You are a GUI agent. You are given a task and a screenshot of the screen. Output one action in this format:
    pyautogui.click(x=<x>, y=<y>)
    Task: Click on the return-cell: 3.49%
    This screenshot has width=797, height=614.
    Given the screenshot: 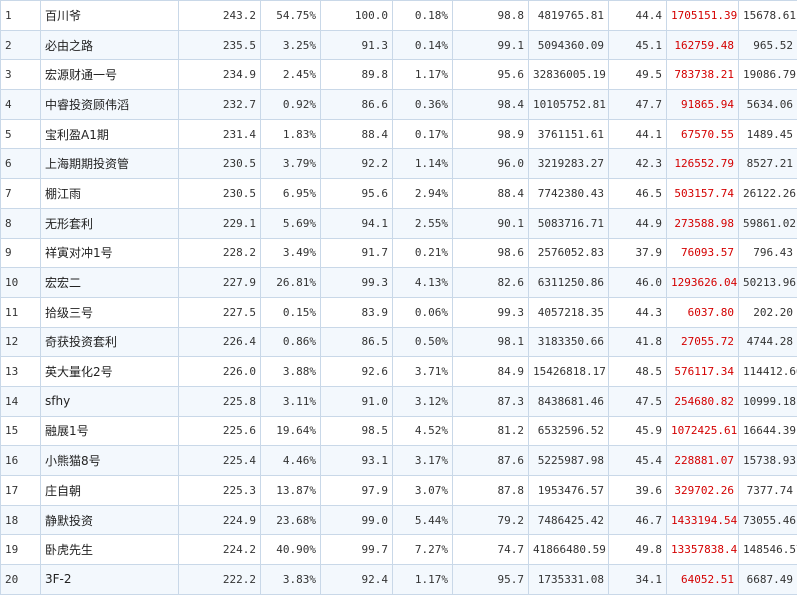 What is the action you would take?
    pyautogui.click(x=290, y=253)
    